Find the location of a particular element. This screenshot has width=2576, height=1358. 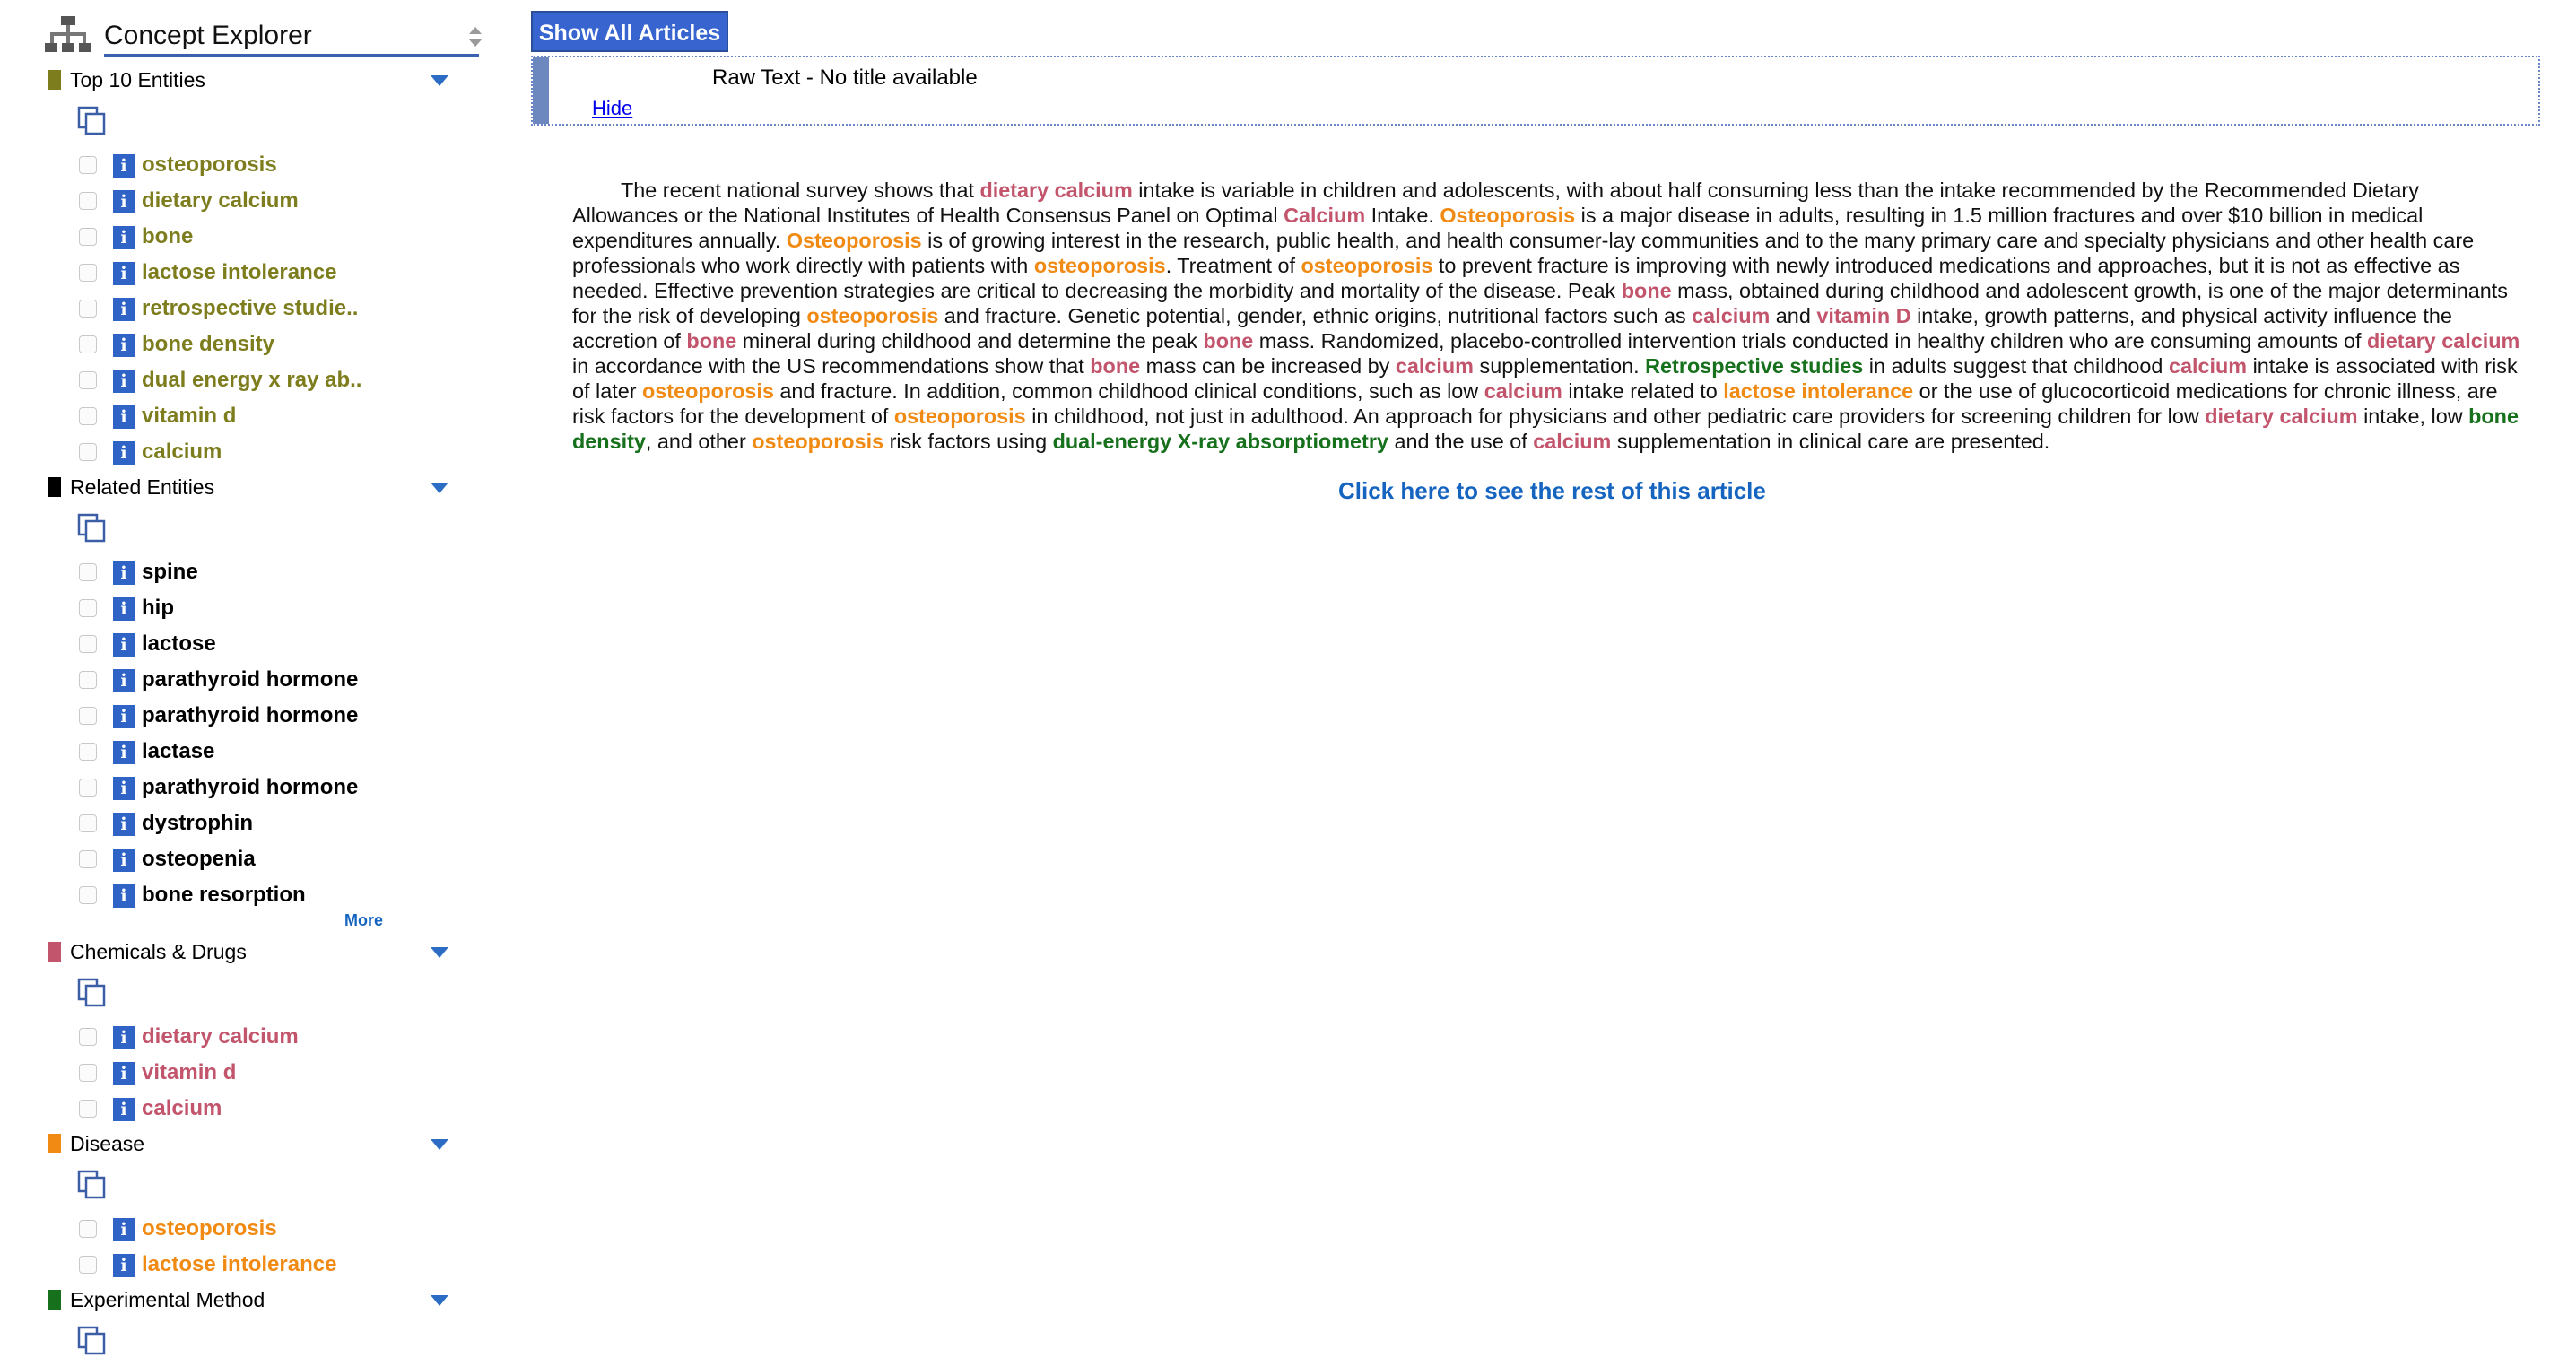

more-link: More is located at coordinates (363, 920).